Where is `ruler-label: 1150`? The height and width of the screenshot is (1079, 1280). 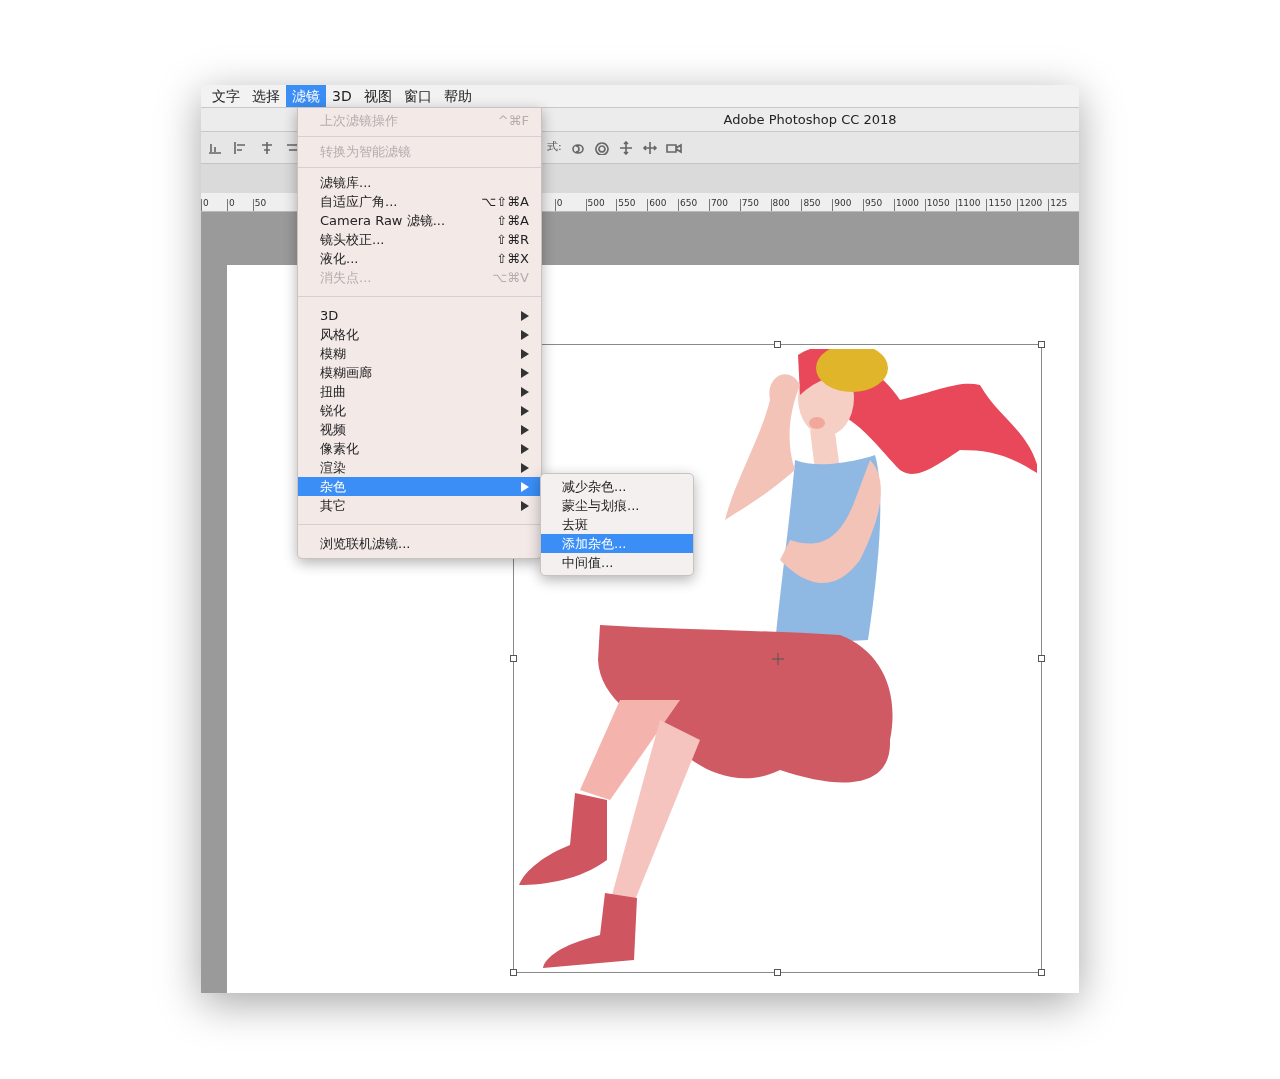
ruler-label: 1150 is located at coordinates (1002, 205).